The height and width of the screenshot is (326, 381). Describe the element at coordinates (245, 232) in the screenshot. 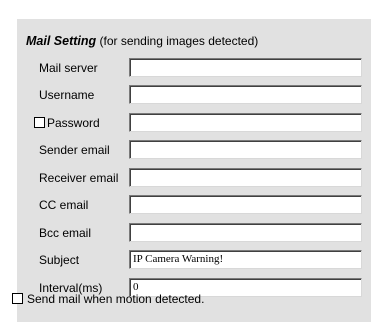

I see `bcc-email-input` at that location.